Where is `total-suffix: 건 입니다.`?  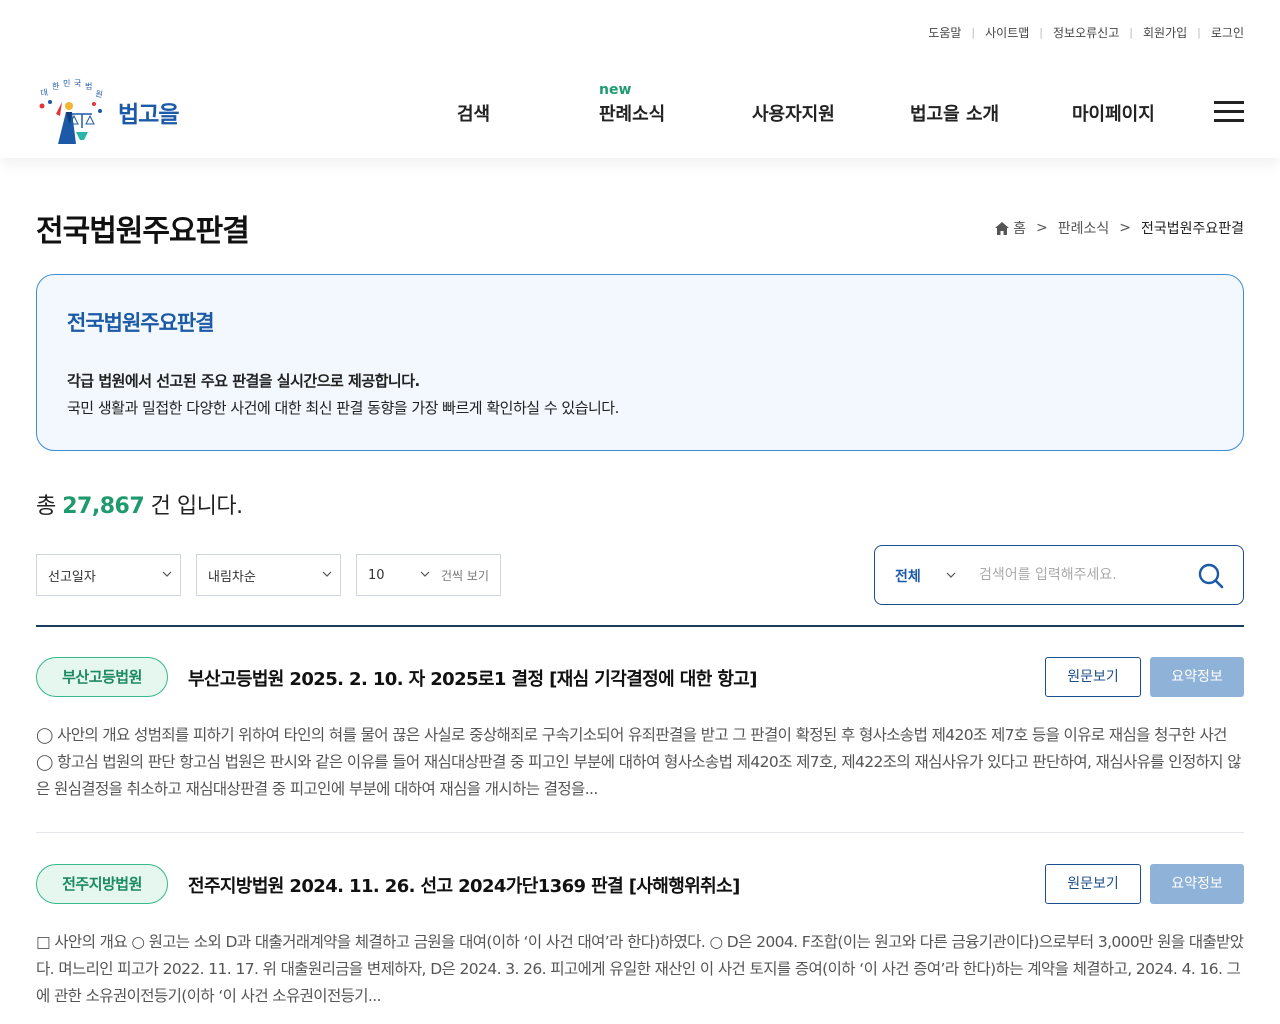 total-suffix: 건 입니다. is located at coordinates (196, 506).